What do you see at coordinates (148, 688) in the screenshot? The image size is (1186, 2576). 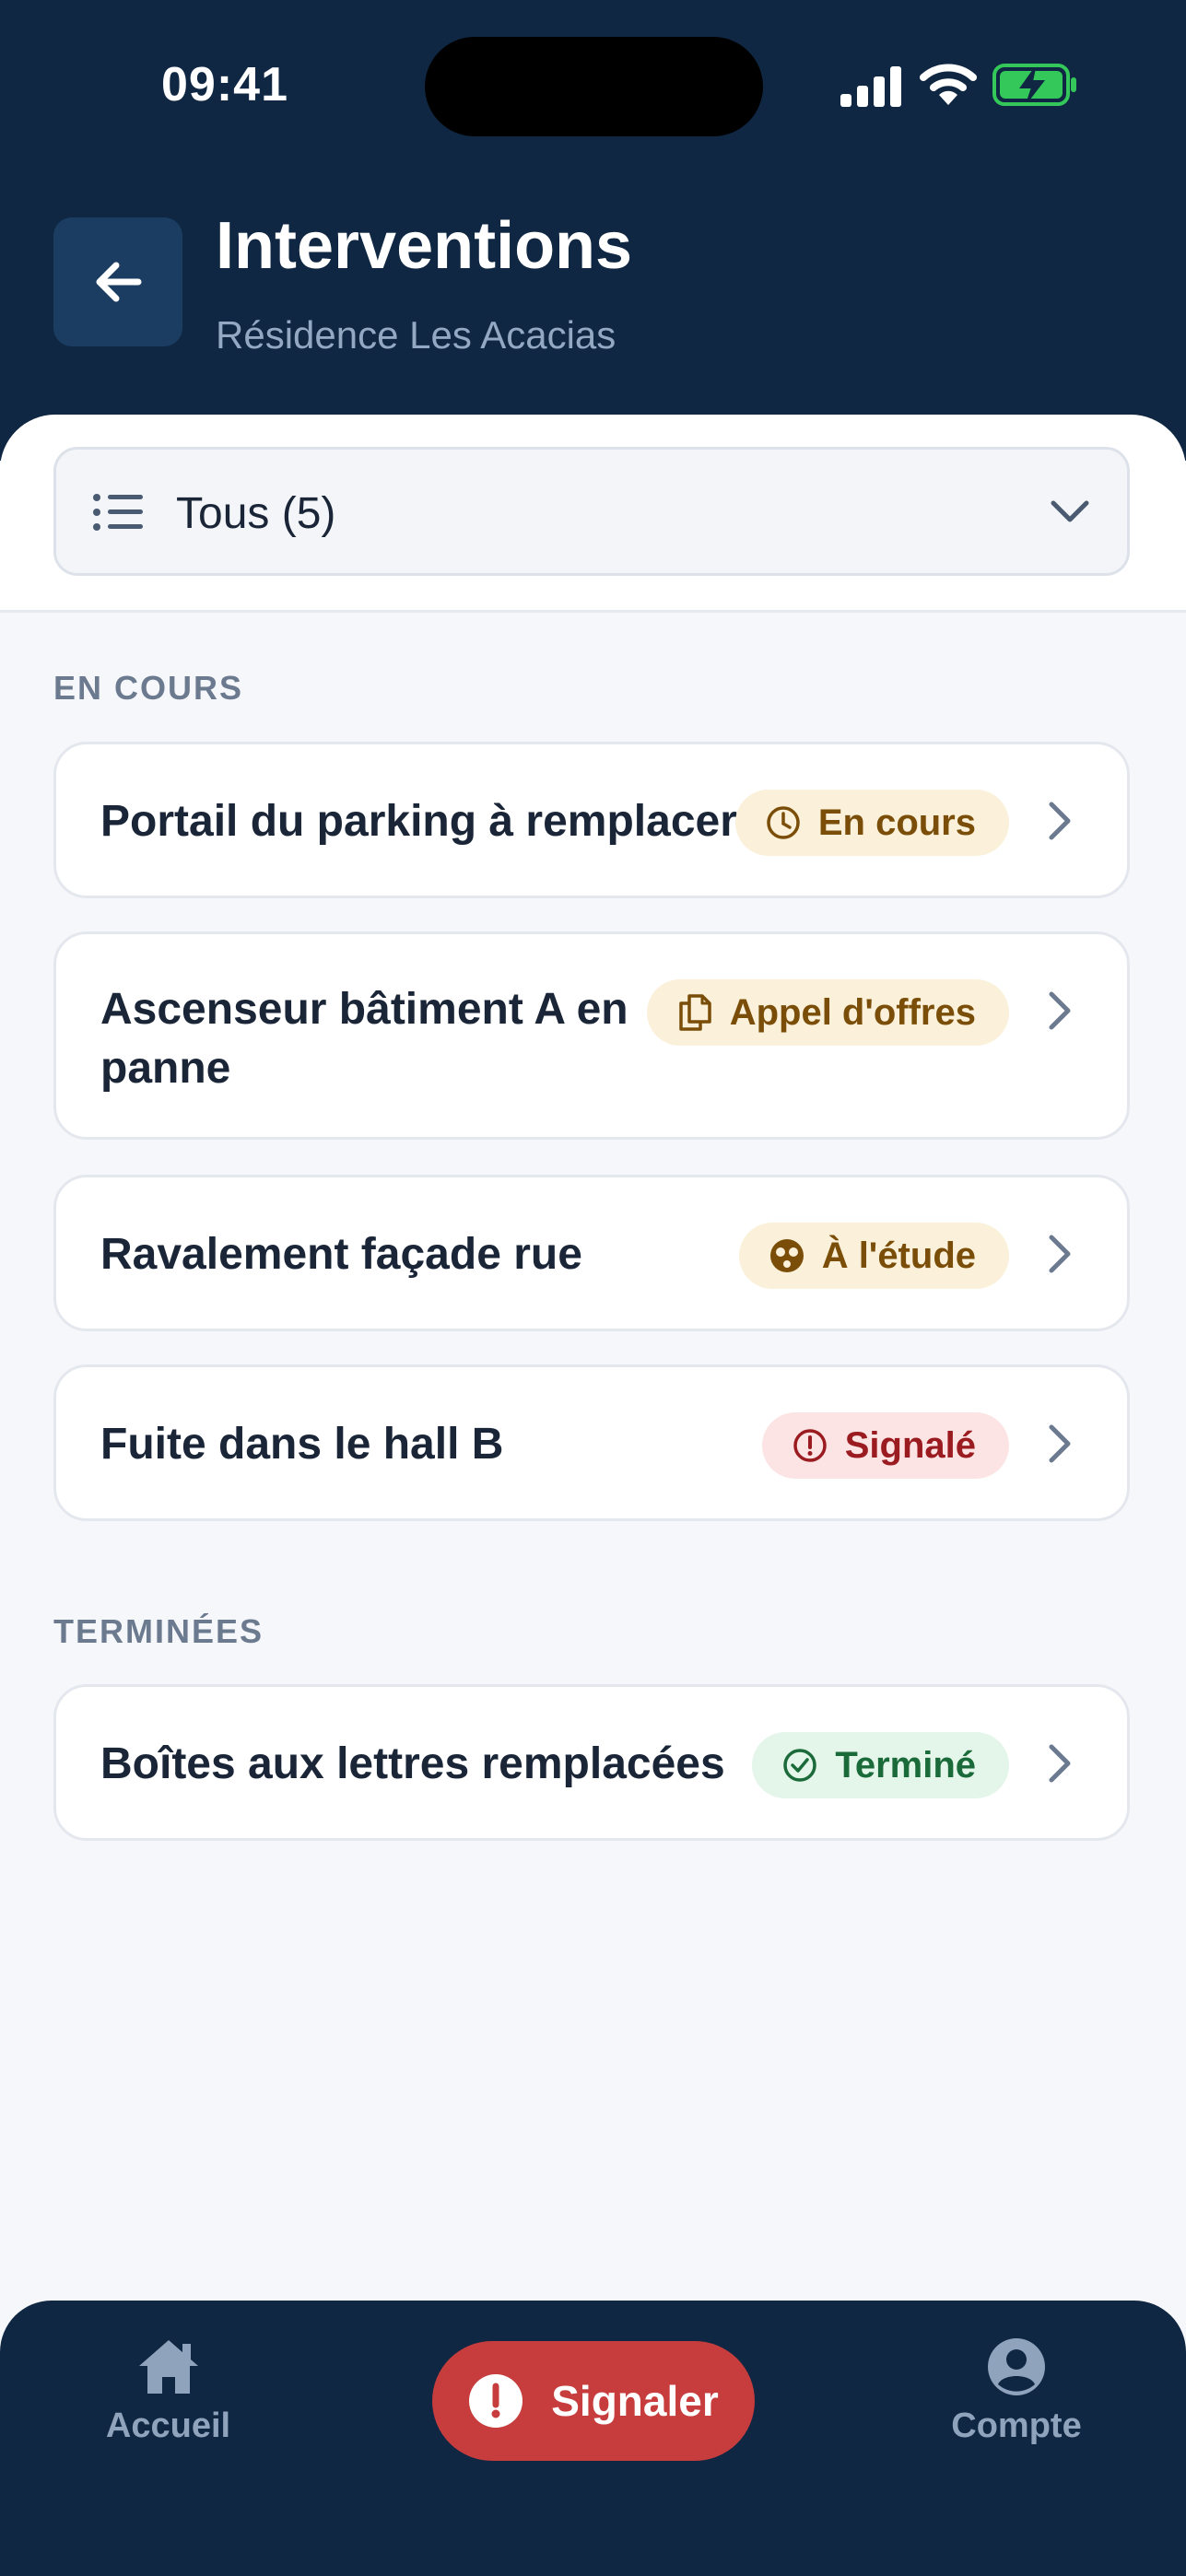 I see `section-label-en-cours: EN COURS` at bounding box center [148, 688].